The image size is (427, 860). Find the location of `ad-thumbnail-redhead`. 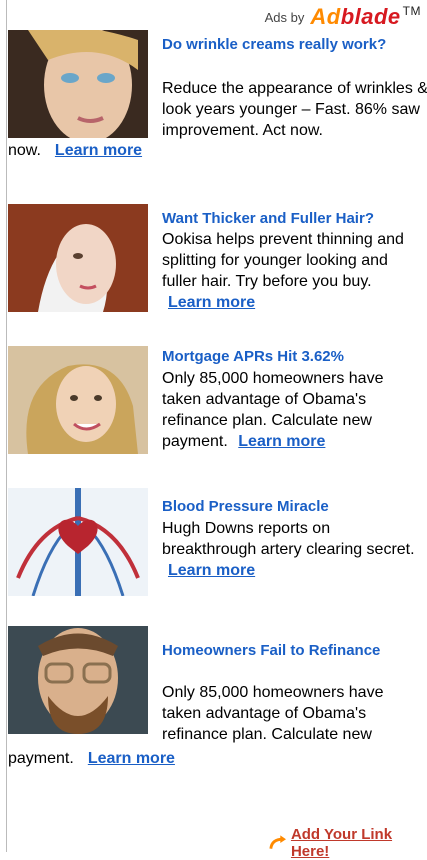

ad-thumbnail-redhead is located at coordinates (78, 258).